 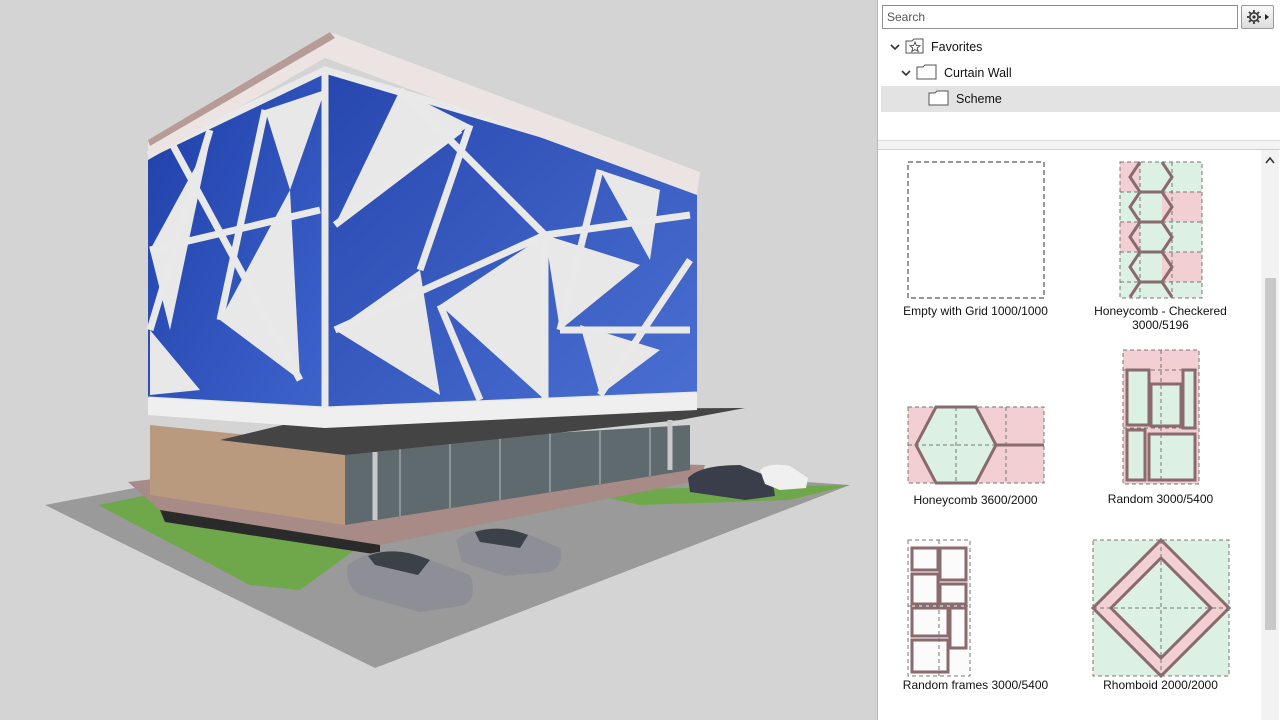 What do you see at coordinates (1160, 499) in the screenshot?
I see `scheme-label: Random 3000/5400` at bounding box center [1160, 499].